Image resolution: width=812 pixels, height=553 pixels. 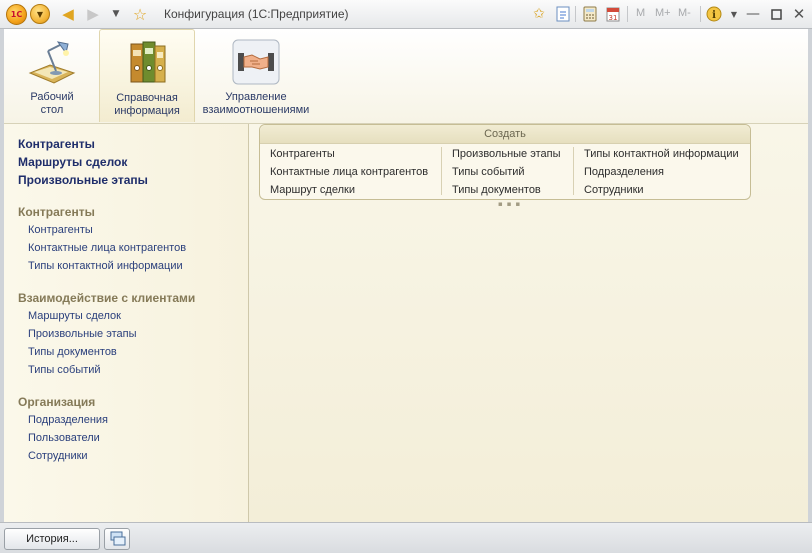 What do you see at coordinates (349, 156) in the screenshot?
I see `create-counterparty-link: Контрагенты` at bounding box center [349, 156].